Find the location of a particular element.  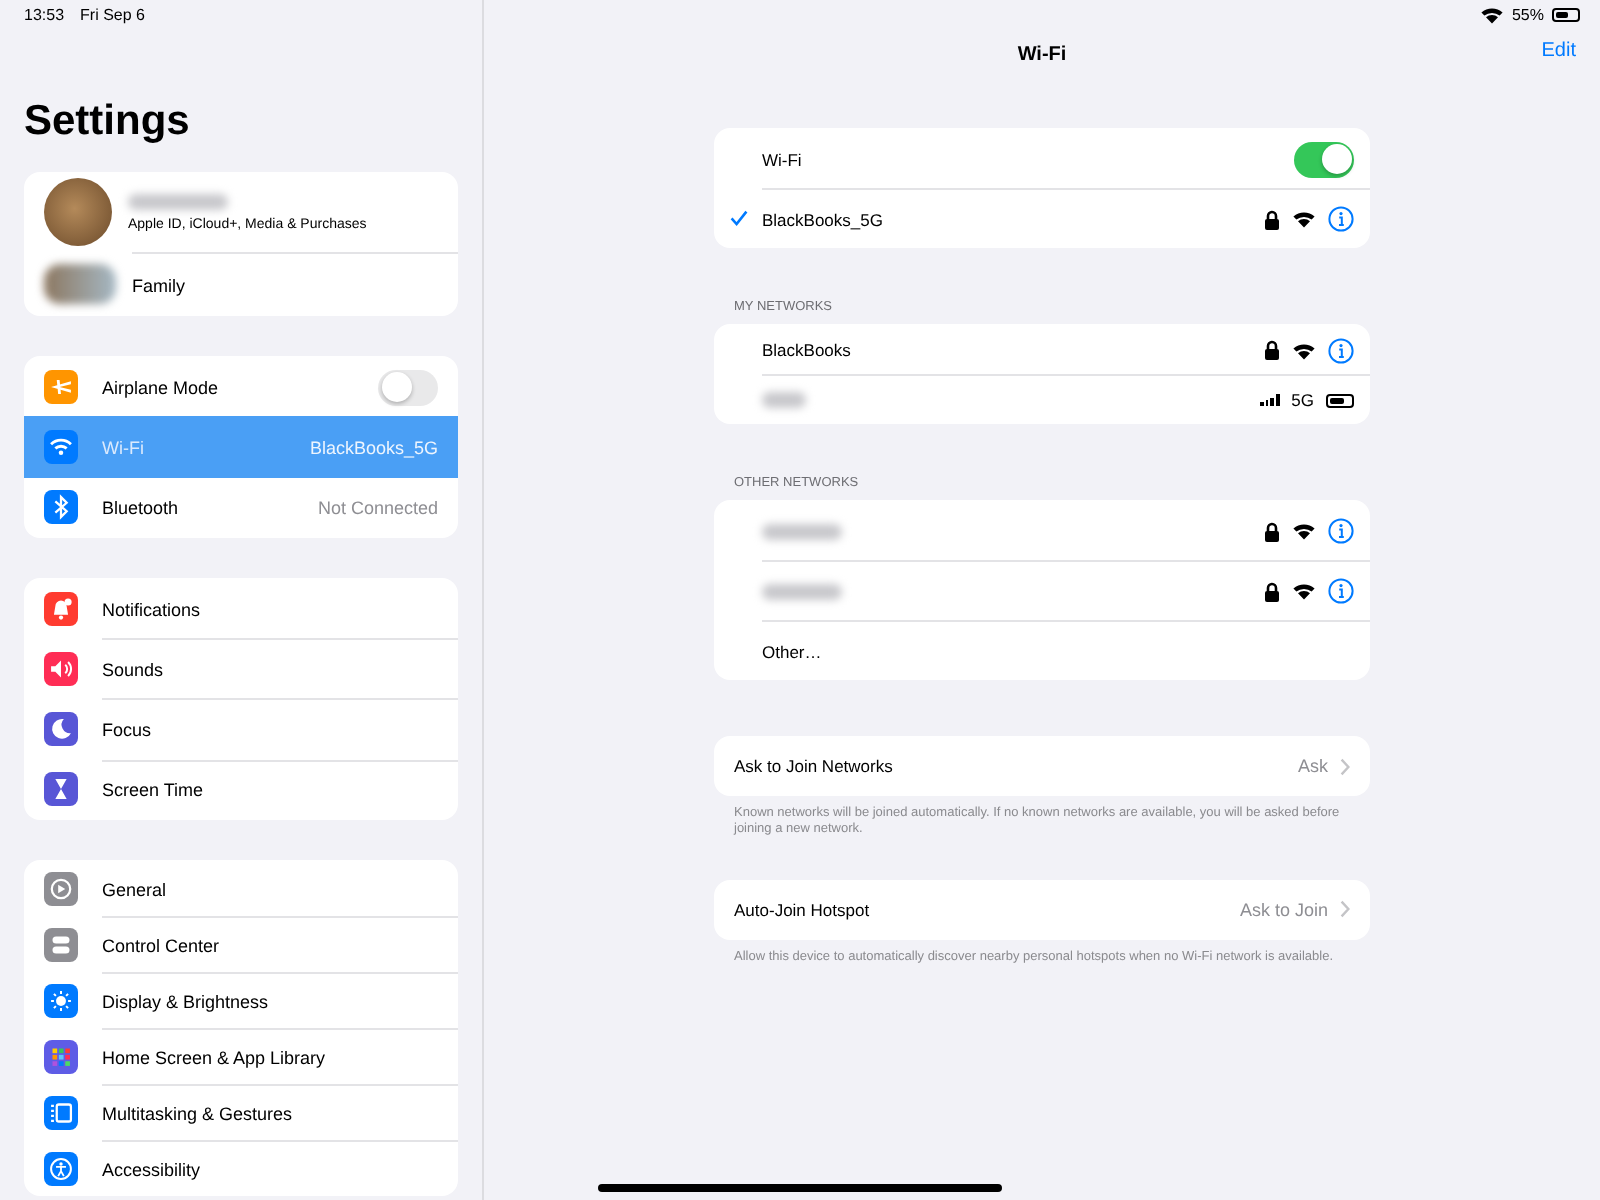

family-avatars is located at coordinates (80, 284).